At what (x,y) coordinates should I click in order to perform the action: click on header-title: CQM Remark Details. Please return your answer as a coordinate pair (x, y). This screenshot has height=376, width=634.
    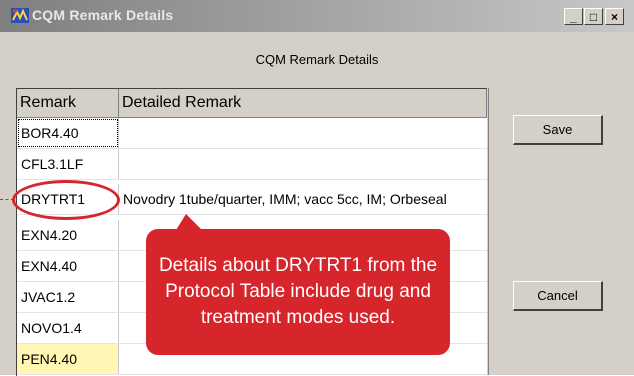
    Looking at the image, I should click on (317, 59).